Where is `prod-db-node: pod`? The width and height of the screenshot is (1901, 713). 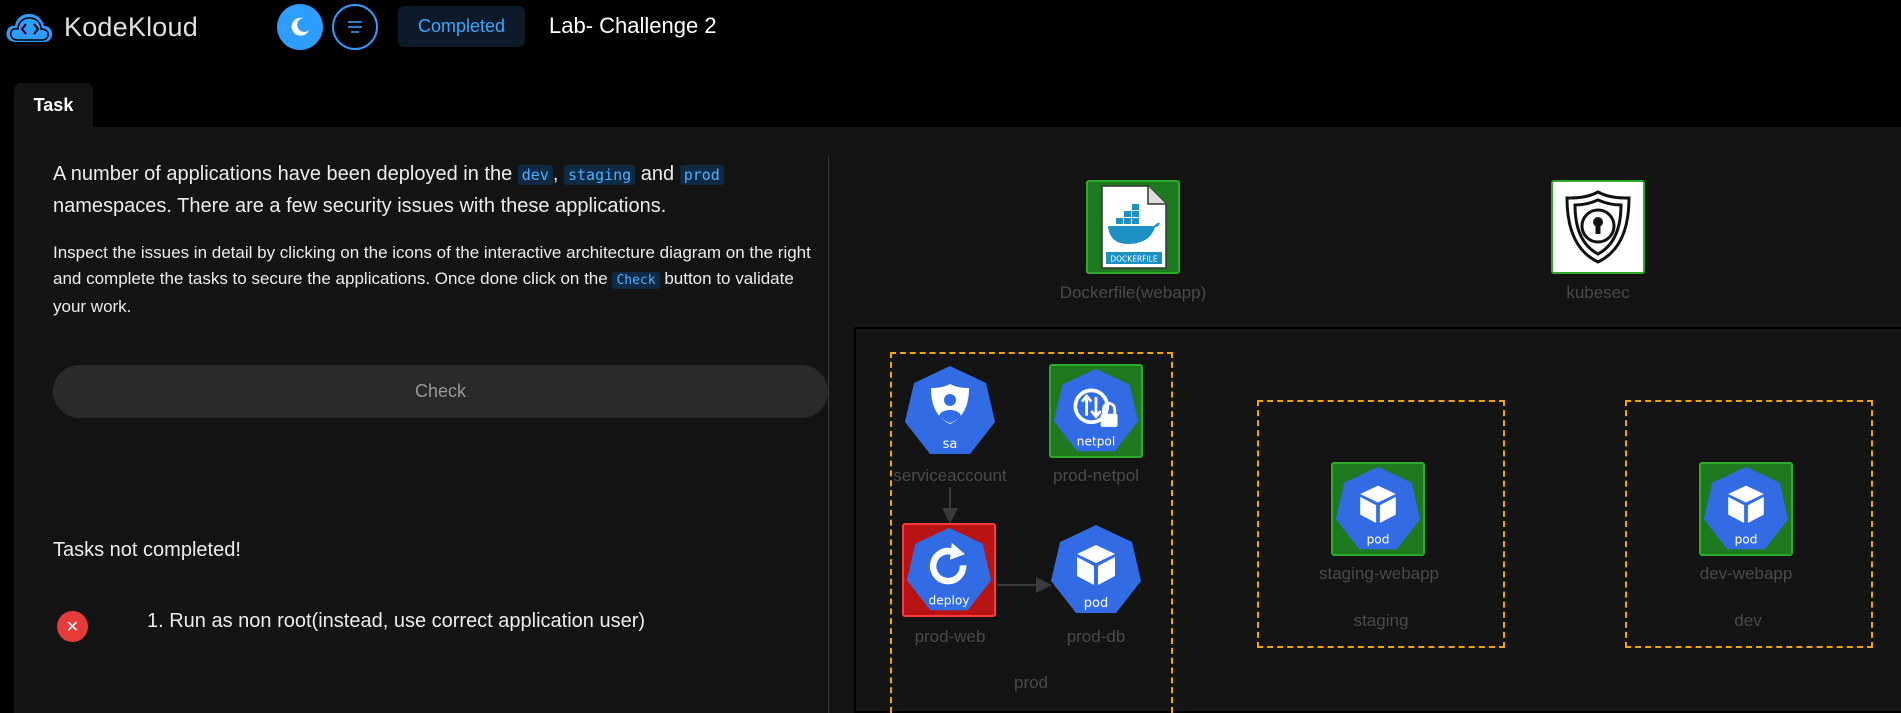
prod-db-node: pod is located at coordinates (1096, 570).